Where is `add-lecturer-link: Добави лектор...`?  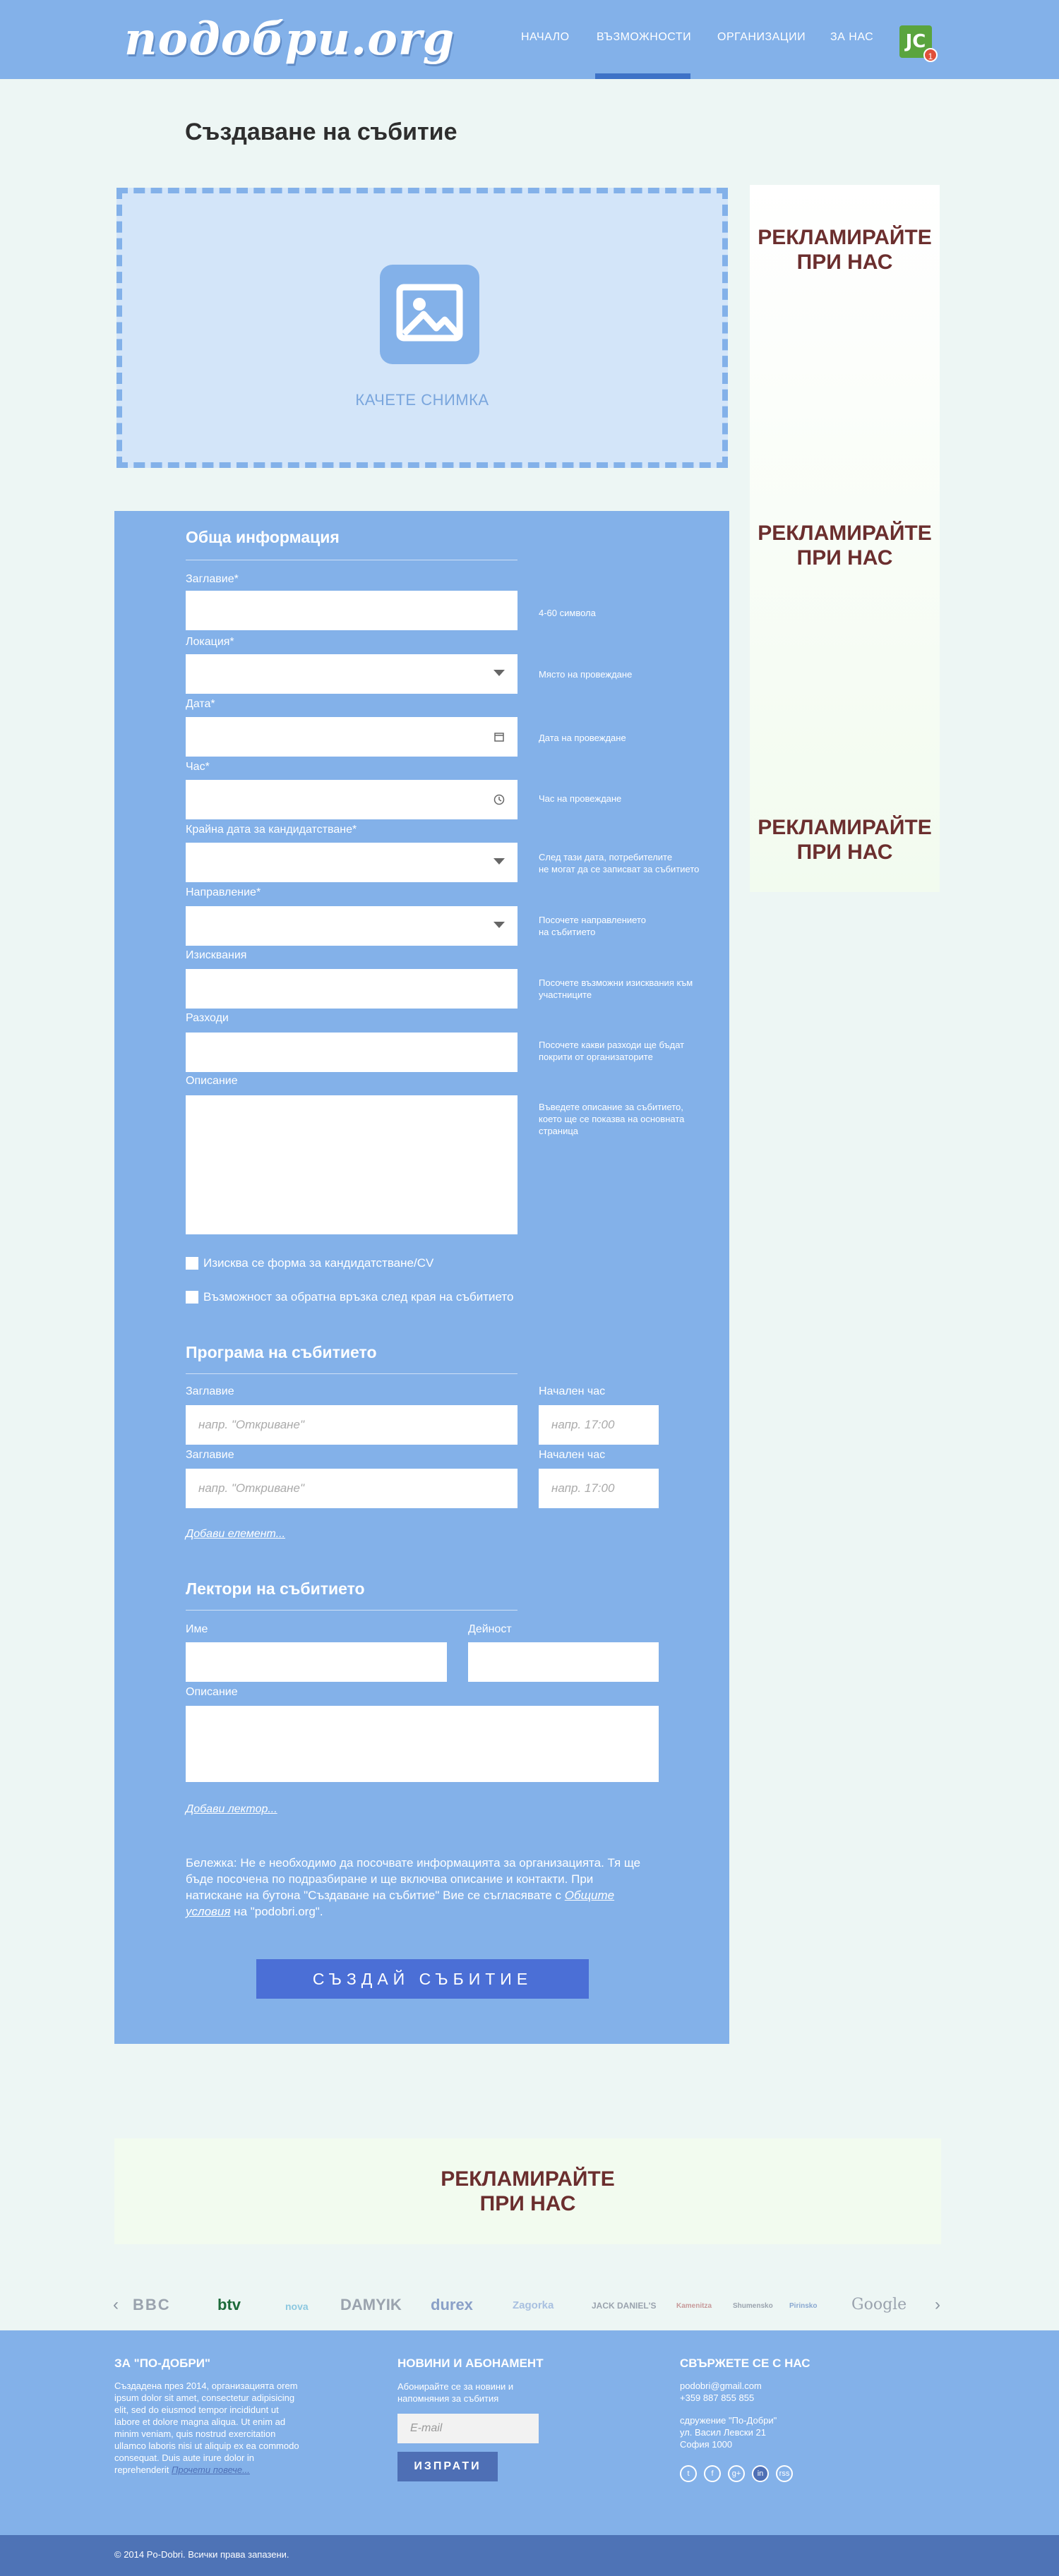 add-lecturer-link: Добави лектор... is located at coordinates (231, 1809).